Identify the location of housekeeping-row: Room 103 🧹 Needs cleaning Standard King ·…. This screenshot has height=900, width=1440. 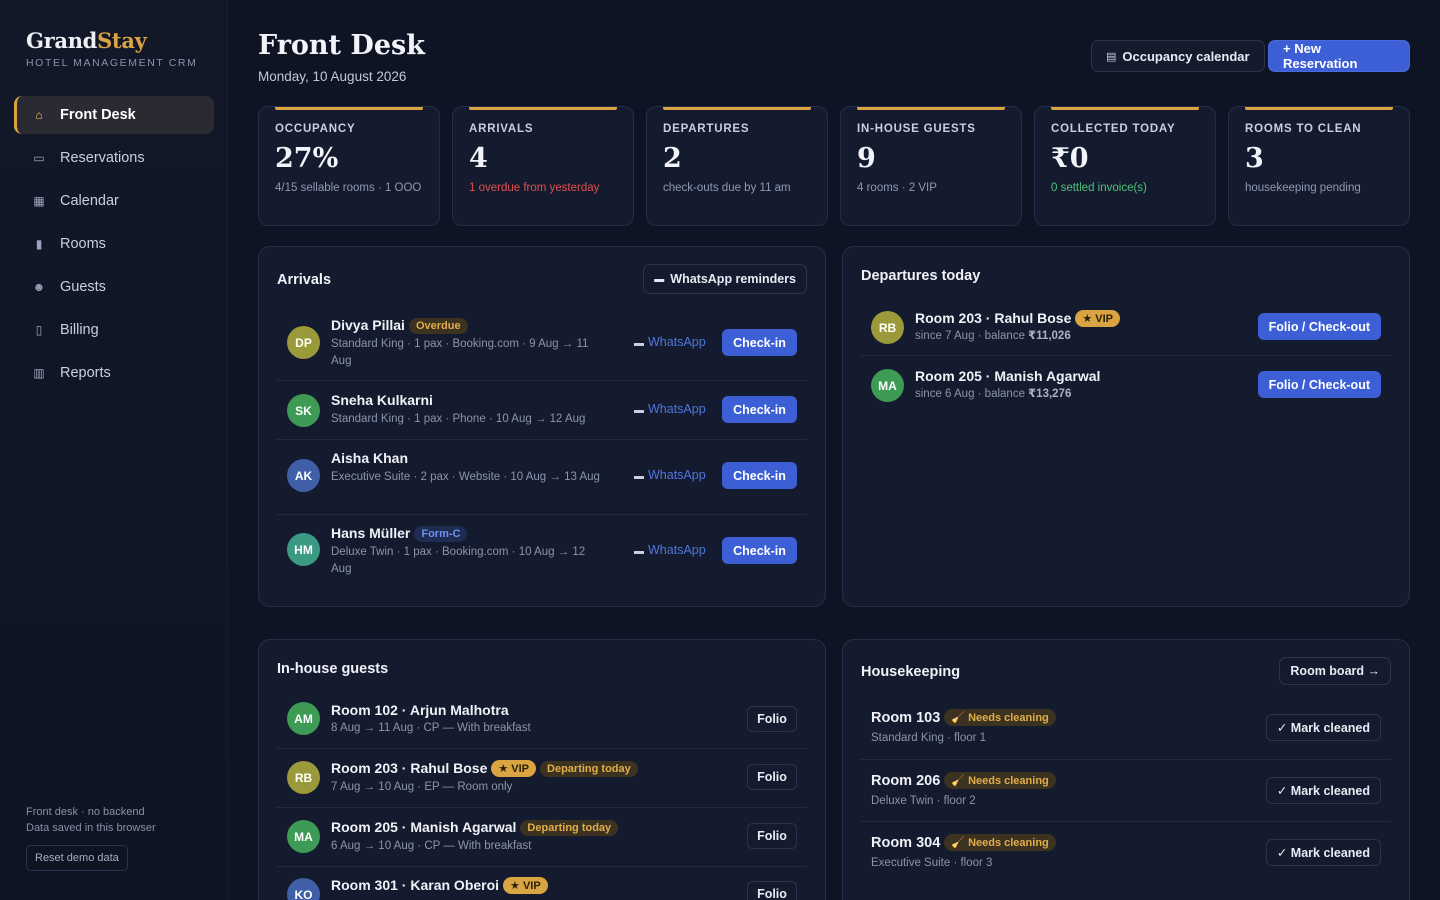
(1126, 729).